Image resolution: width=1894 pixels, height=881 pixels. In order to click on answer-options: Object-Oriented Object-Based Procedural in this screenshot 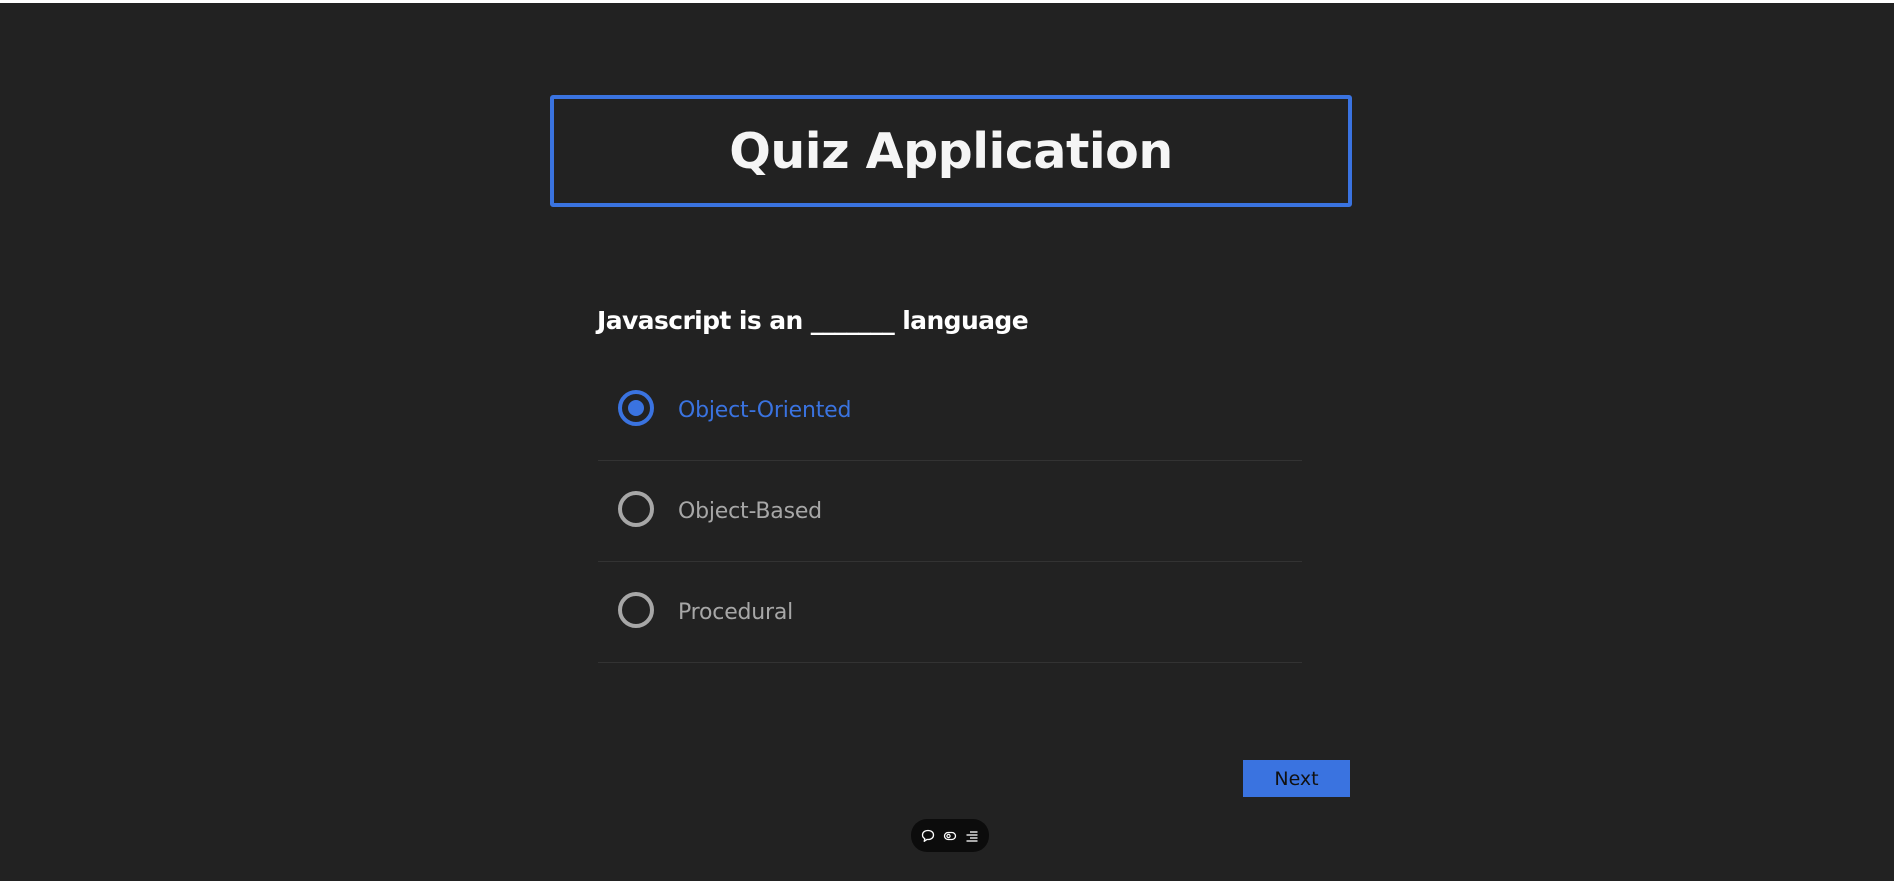, I will do `click(950, 511)`.